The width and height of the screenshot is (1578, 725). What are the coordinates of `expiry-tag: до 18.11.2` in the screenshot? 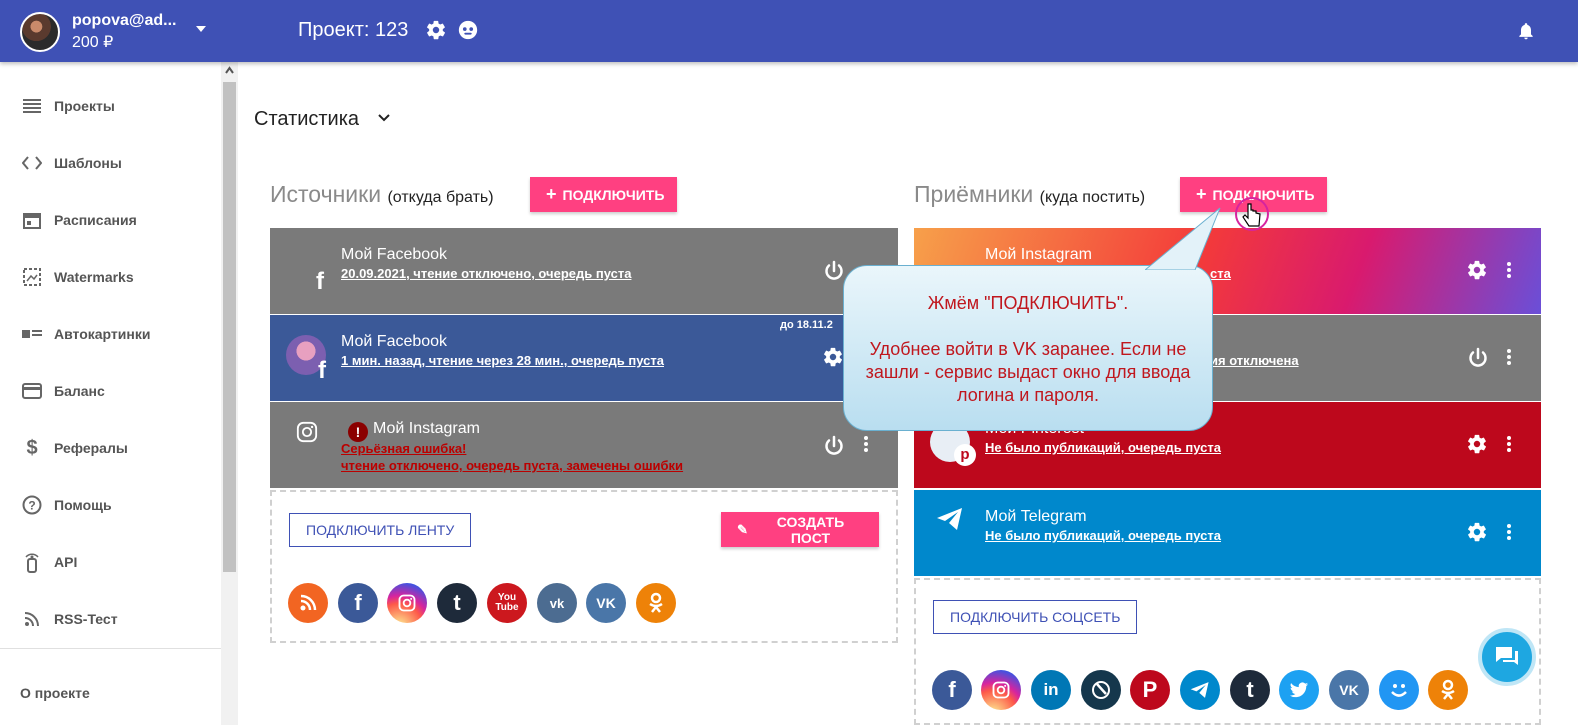 It's located at (806, 325).